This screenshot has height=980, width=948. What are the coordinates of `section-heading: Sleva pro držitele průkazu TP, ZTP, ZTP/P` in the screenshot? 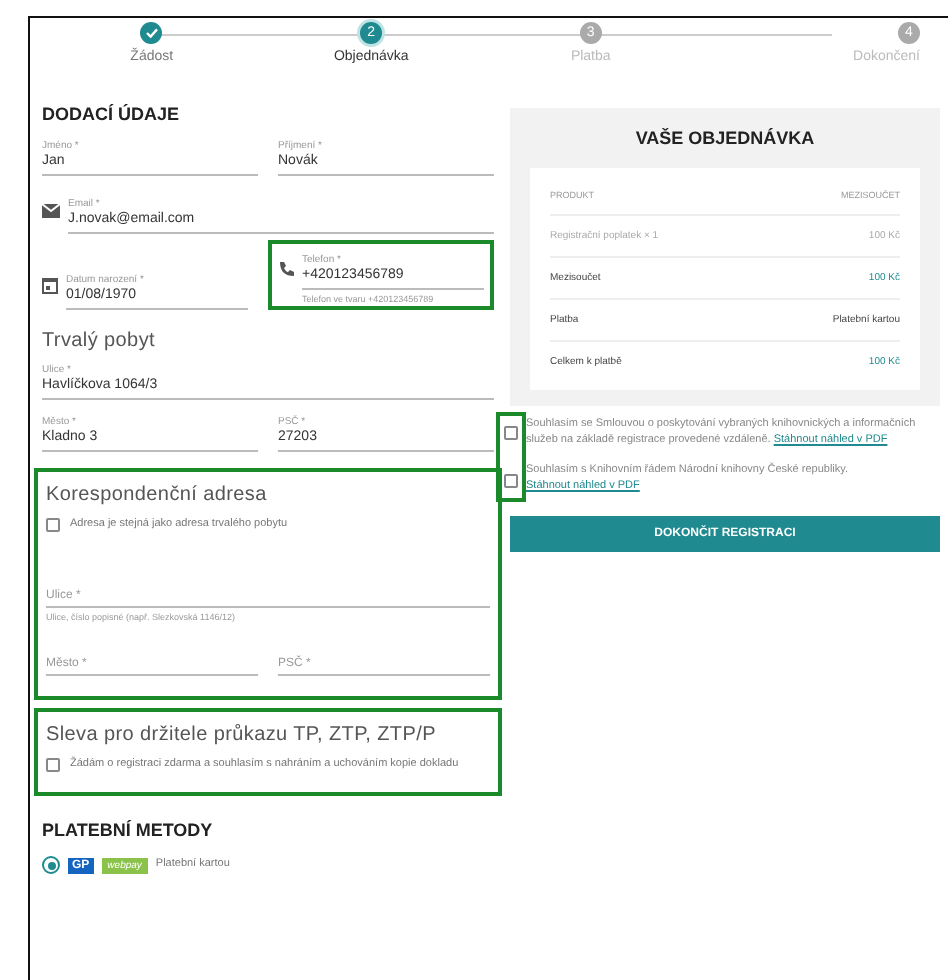 It's located at (242, 734).